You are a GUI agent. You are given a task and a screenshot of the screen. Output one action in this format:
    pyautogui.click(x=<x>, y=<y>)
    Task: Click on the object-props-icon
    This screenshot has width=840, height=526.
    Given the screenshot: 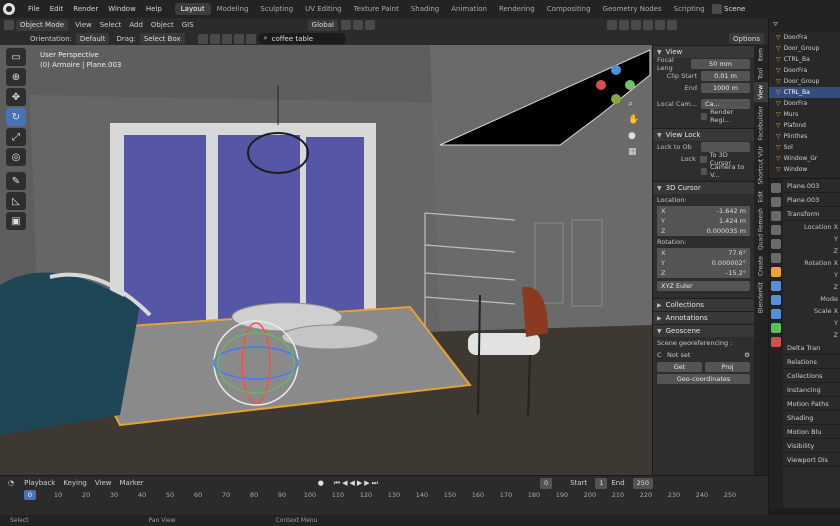 What is the action you would take?
    pyautogui.click(x=776, y=272)
    